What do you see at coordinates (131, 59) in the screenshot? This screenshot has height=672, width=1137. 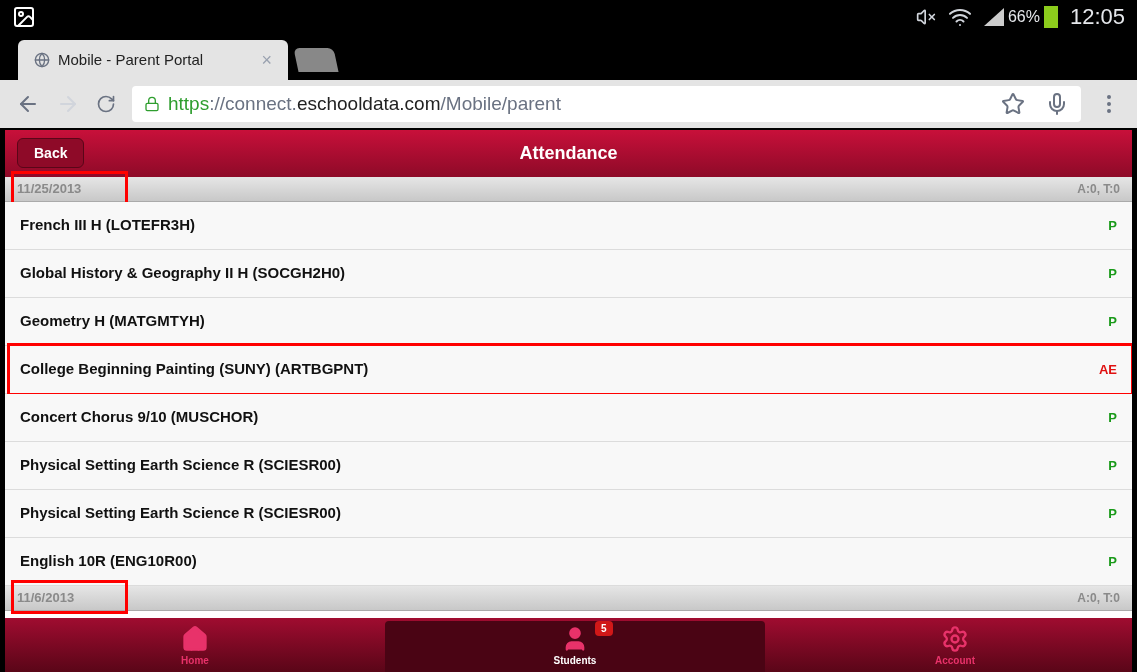 I see `tab-title: Mobile - Parent Portal` at bounding box center [131, 59].